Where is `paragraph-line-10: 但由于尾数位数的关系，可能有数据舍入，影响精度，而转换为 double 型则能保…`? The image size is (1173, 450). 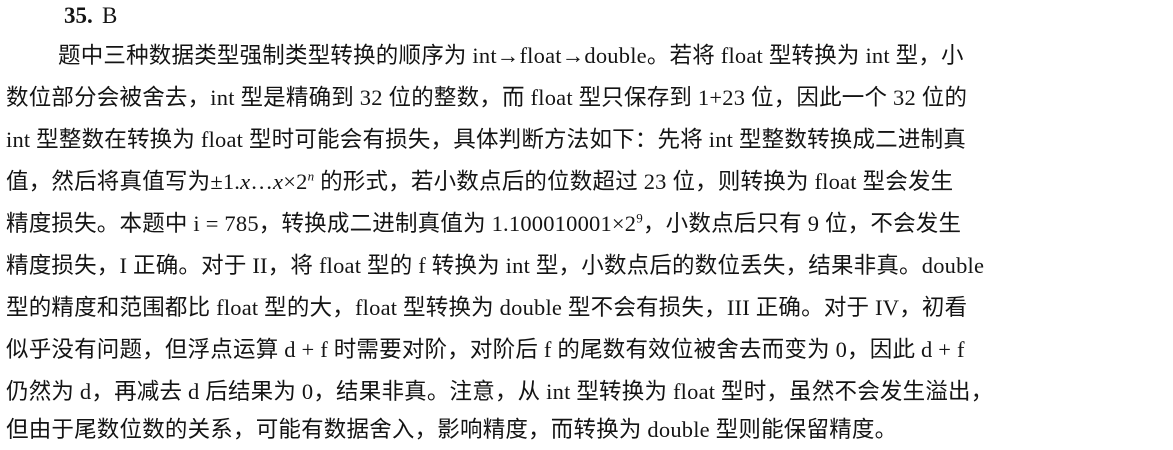 paragraph-line-10: 但由于尾数位数的关系，可能有数据舍入，影响精度，而转换为 double 型则能保… is located at coordinates (452, 429).